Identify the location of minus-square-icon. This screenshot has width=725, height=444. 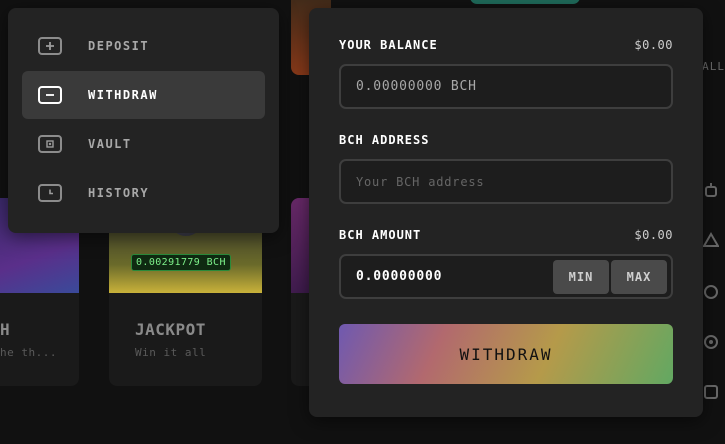
(50, 95).